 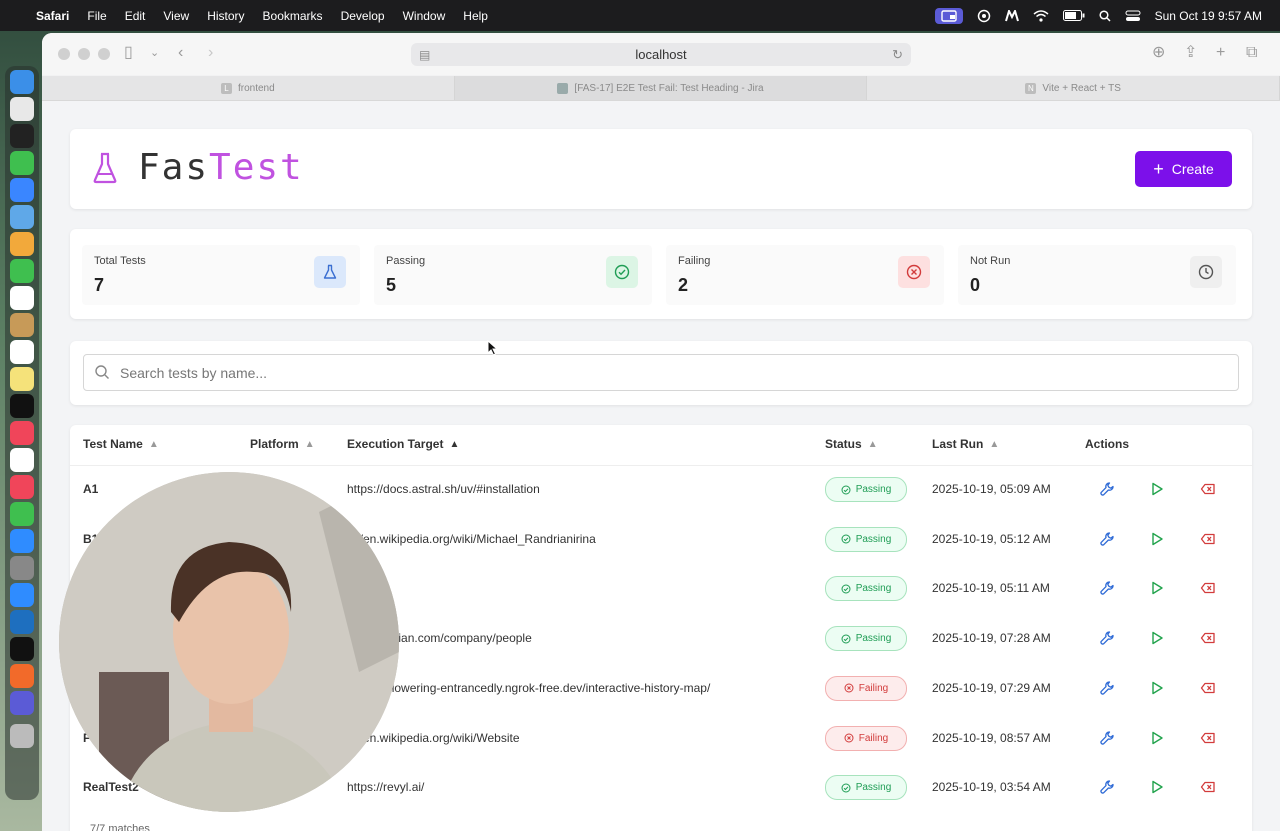 I want to click on wifi-icon, so click(x=1041, y=15).